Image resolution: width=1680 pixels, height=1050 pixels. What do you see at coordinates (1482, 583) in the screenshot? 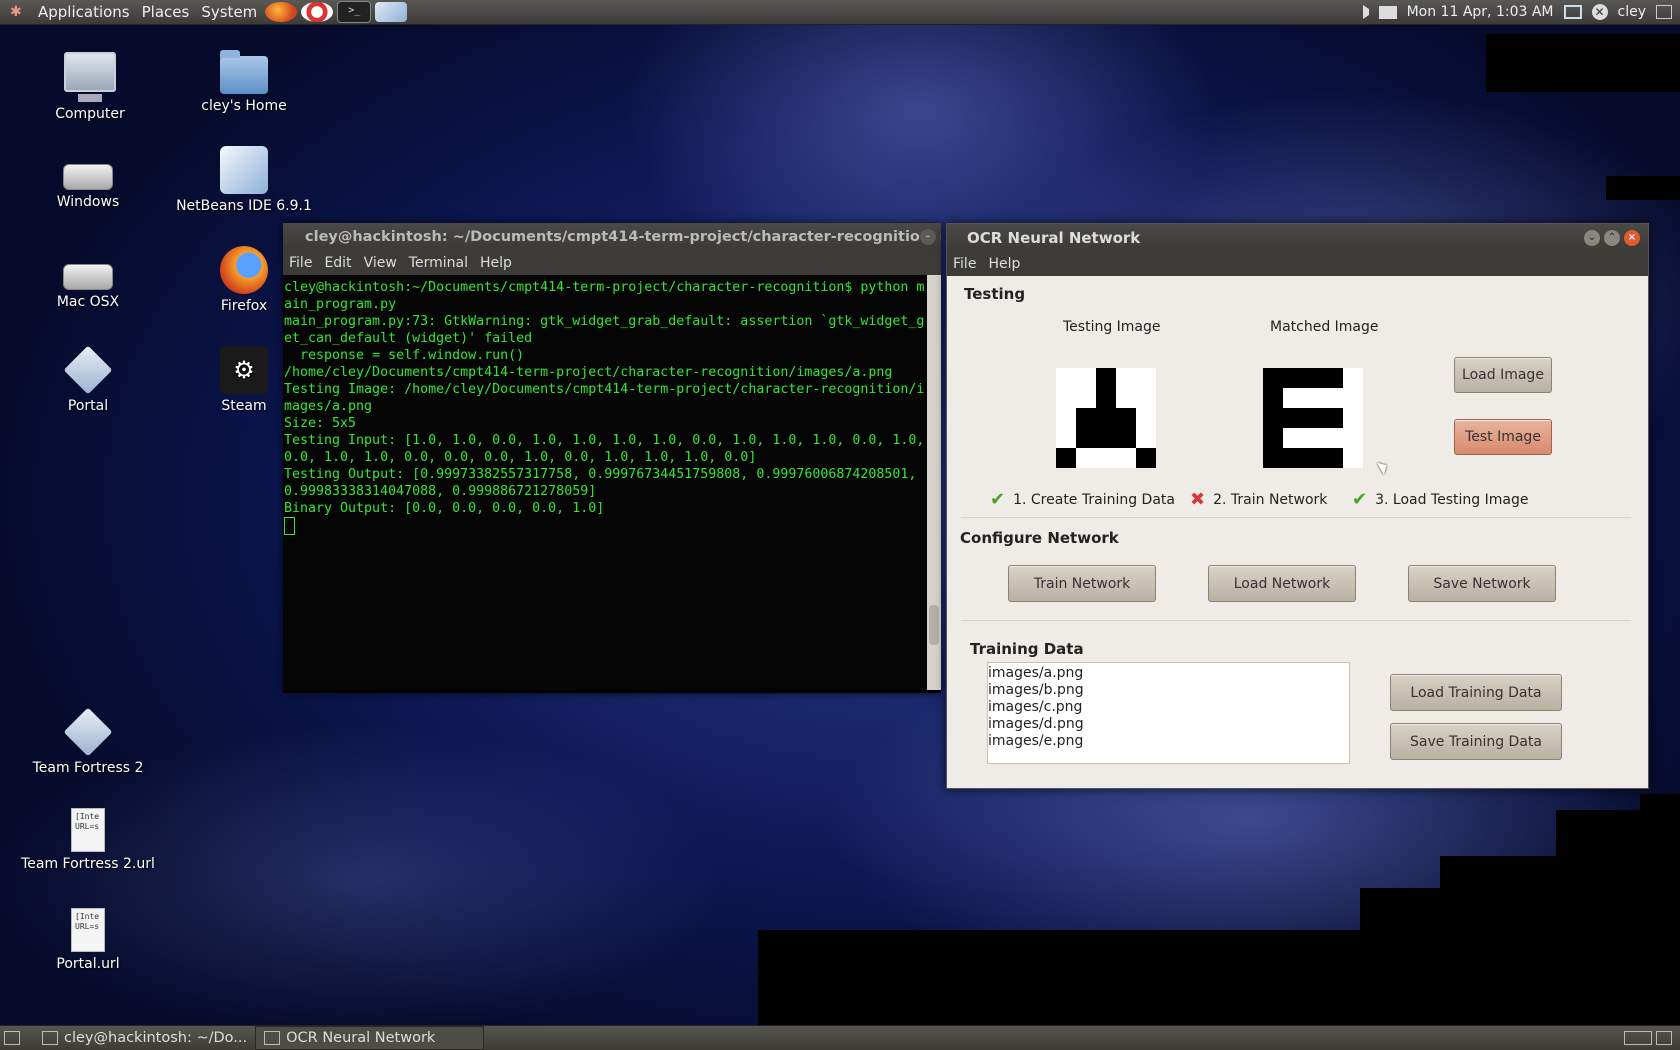
I see `save-network-button: Save Network` at bounding box center [1482, 583].